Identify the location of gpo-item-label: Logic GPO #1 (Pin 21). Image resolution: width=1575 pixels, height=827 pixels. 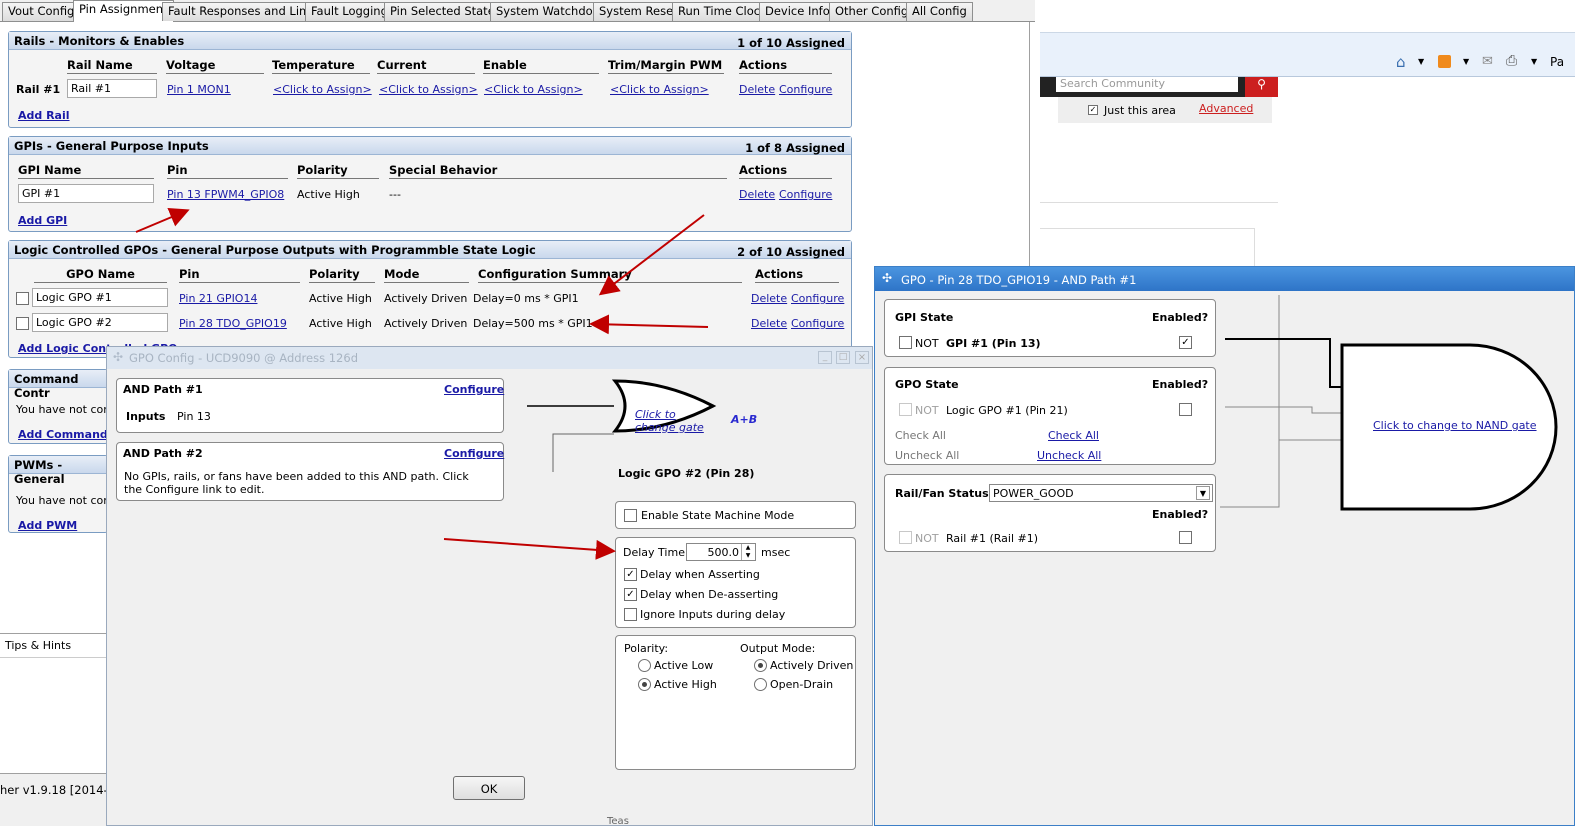
(1007, 410).